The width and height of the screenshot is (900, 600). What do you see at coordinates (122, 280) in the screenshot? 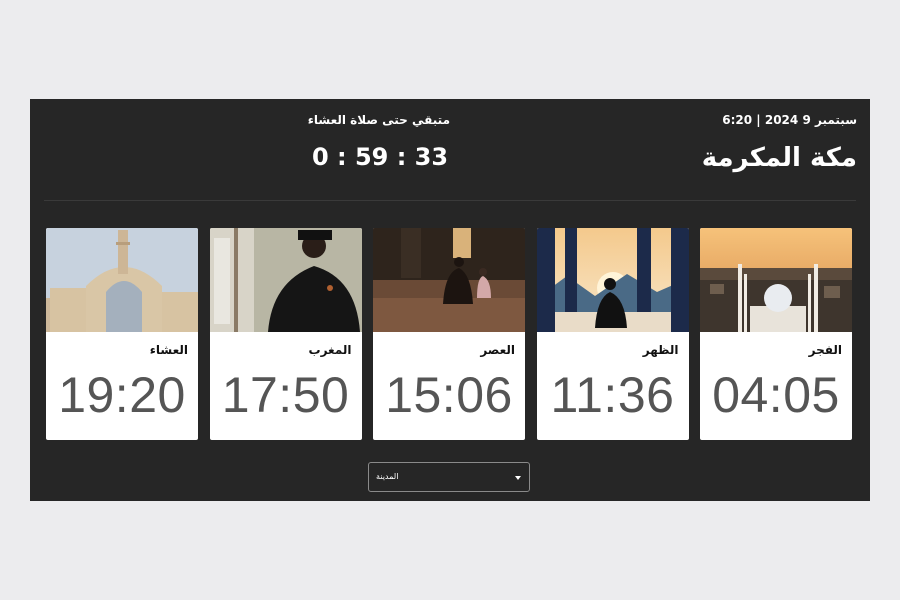
I see `mosque-arch-image` at bounding box center [122, 280].